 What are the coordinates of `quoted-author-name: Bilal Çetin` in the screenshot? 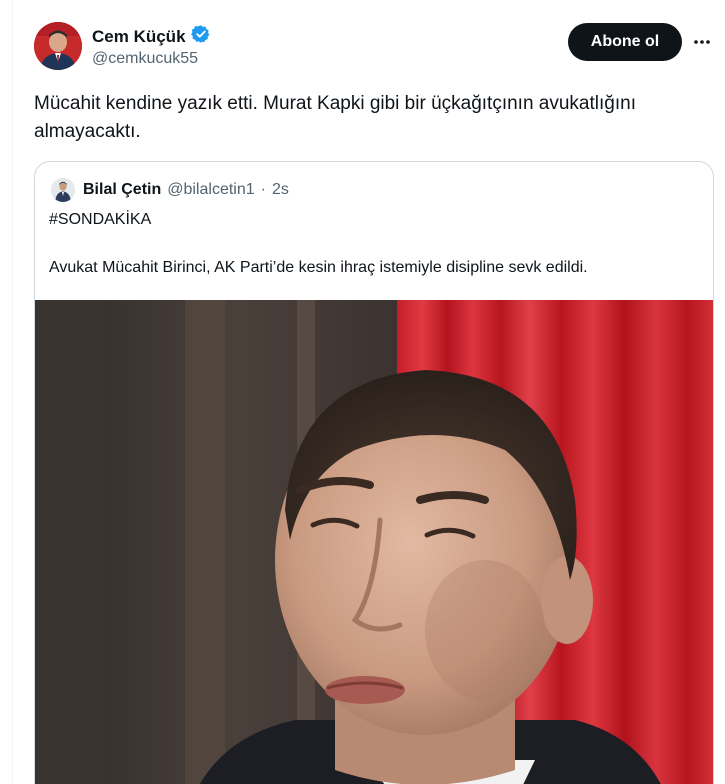 It's located at (122, 190).